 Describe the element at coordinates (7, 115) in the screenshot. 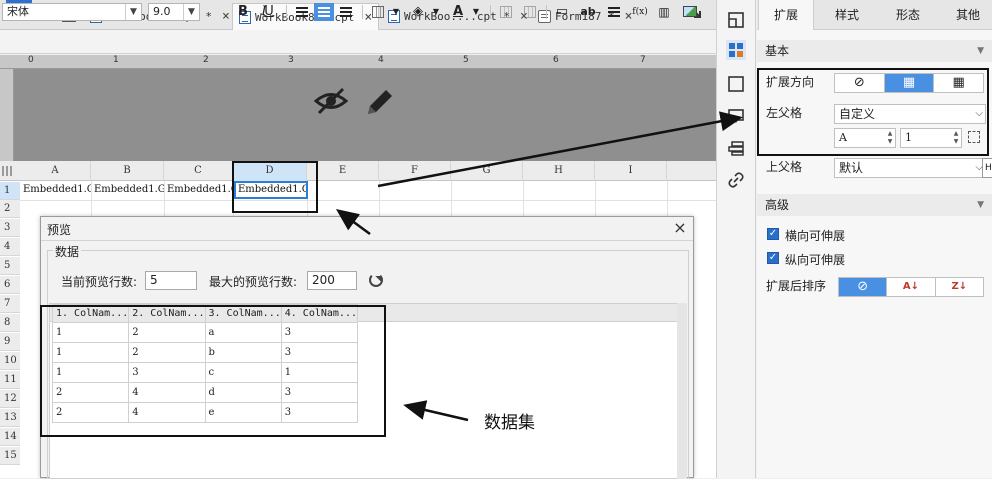

I see `vertical-ruler` at that location.